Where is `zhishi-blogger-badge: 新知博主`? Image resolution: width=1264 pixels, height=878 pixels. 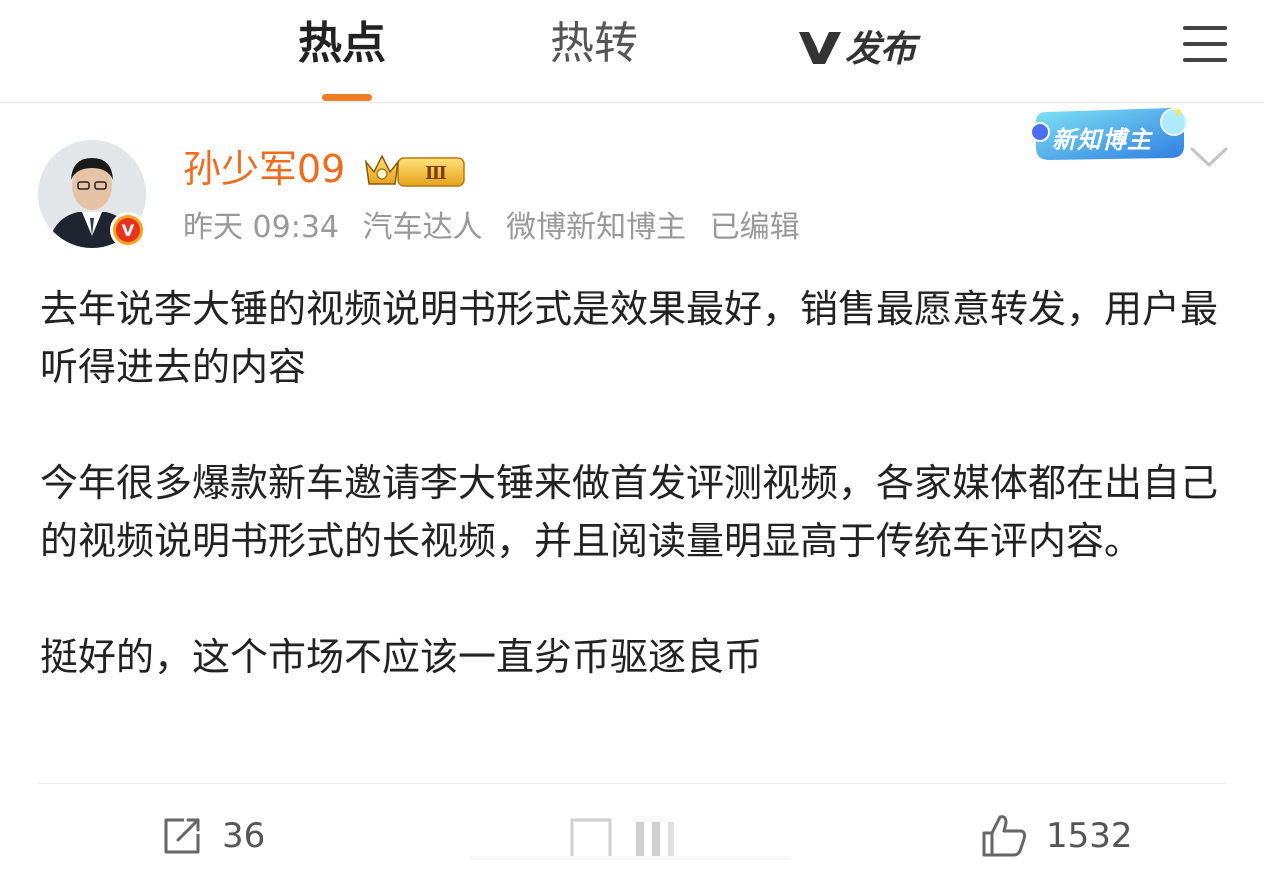
zhishi-blogger-badge: 新知博主 is located at coordinates (1111, 134).